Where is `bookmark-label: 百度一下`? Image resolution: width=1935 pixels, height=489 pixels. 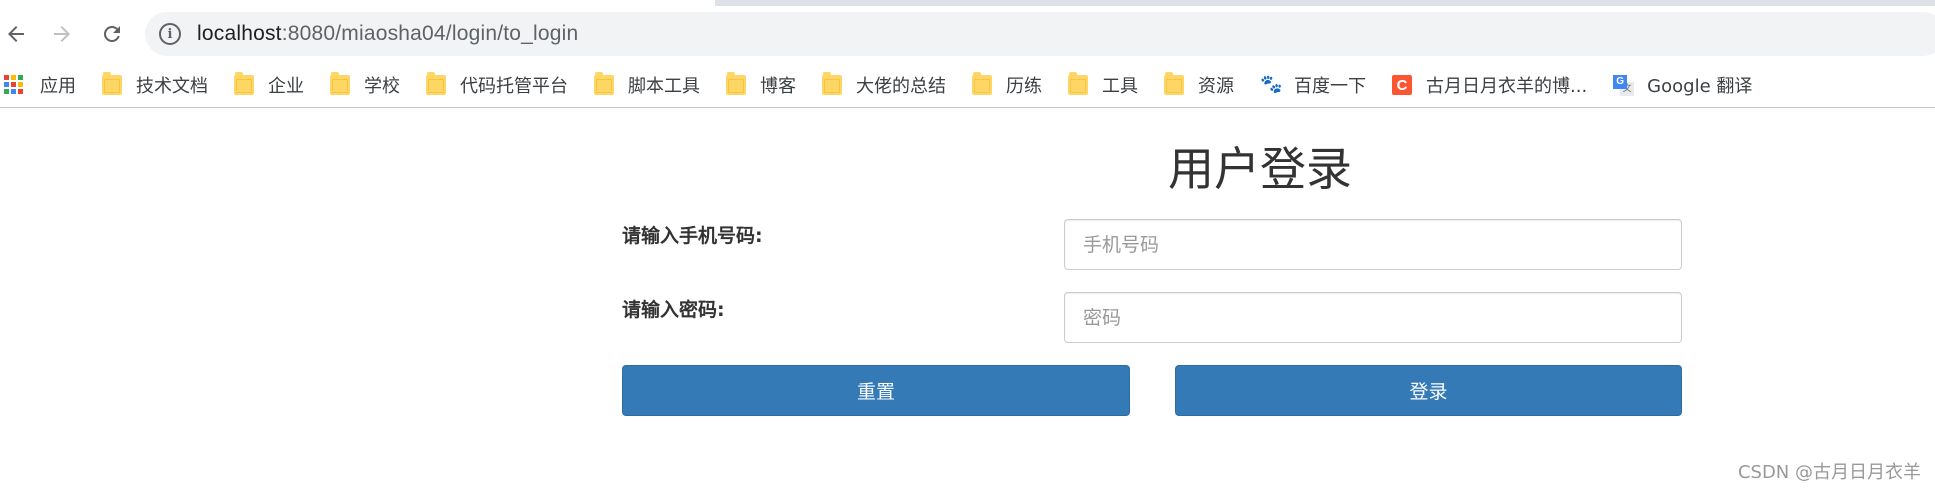
bookmark-label: 百度一下 is located at coordinates (1330, 86).